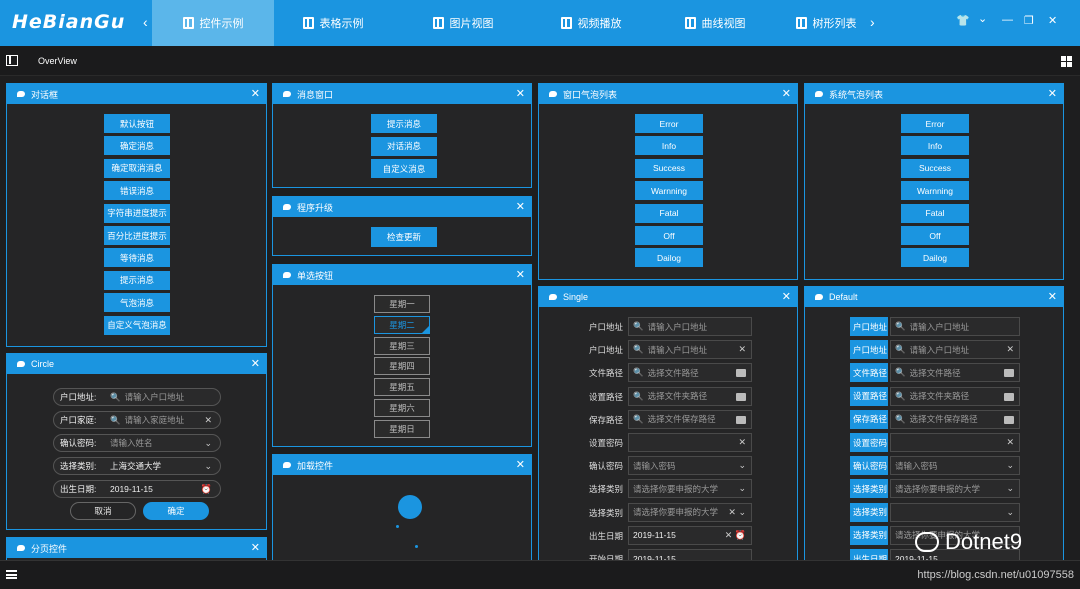 The width and height of the screenshot is (1080, 589). I want to click on field-action-icon: ✕ ⏰, so click(735, 535).